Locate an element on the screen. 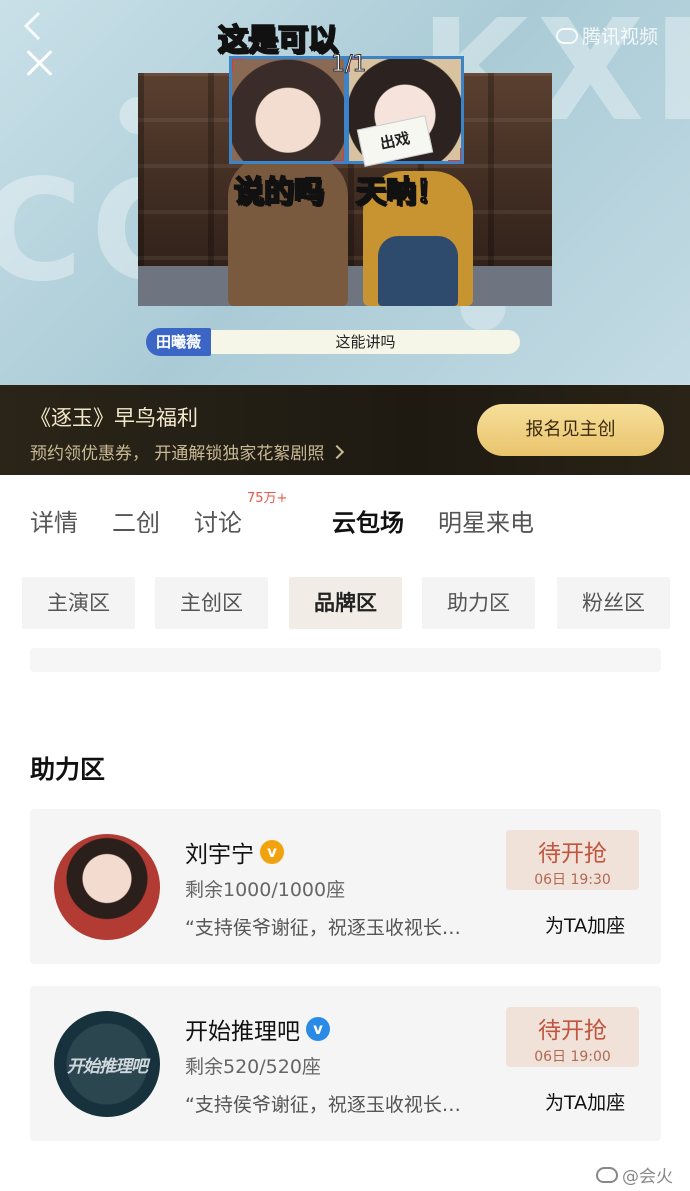 Image resolution: width=690 pixels, height=1191 pixels. tab-fan-creations: 二创 is located at coordinates (136, 520).